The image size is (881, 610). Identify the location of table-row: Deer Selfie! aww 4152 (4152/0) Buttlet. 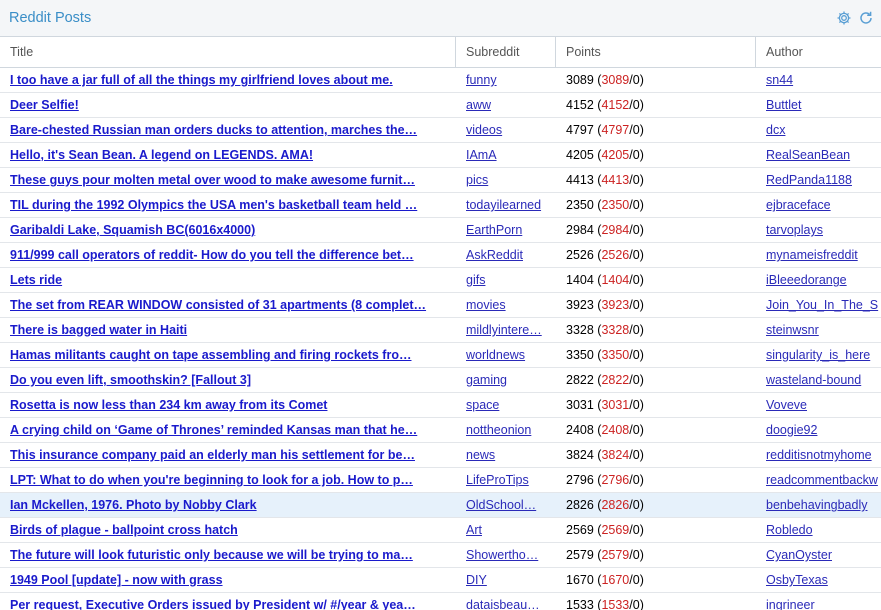
(440, 105).